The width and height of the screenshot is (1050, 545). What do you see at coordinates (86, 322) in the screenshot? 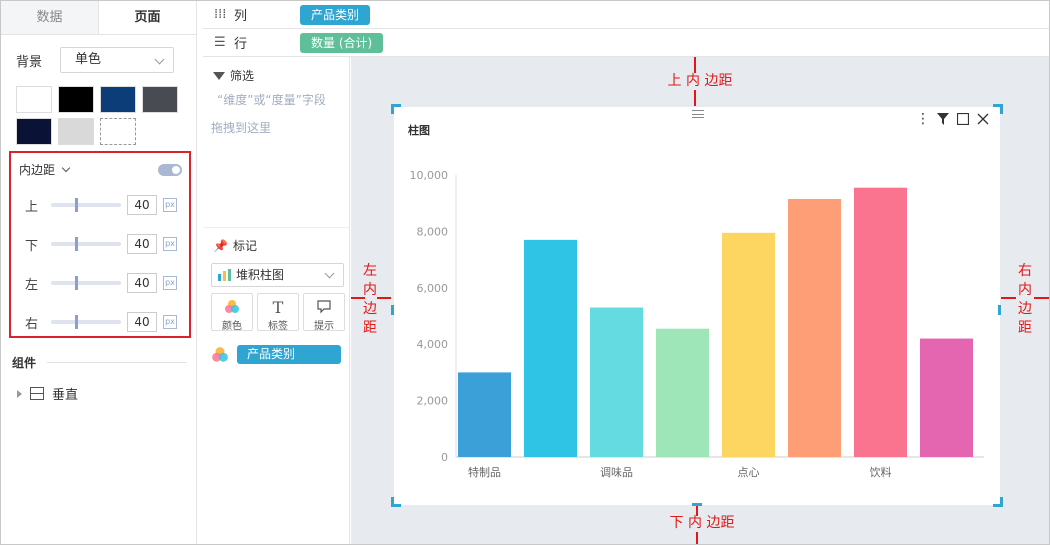
I see `padding-right-slider` at bounding box center [86, 322].